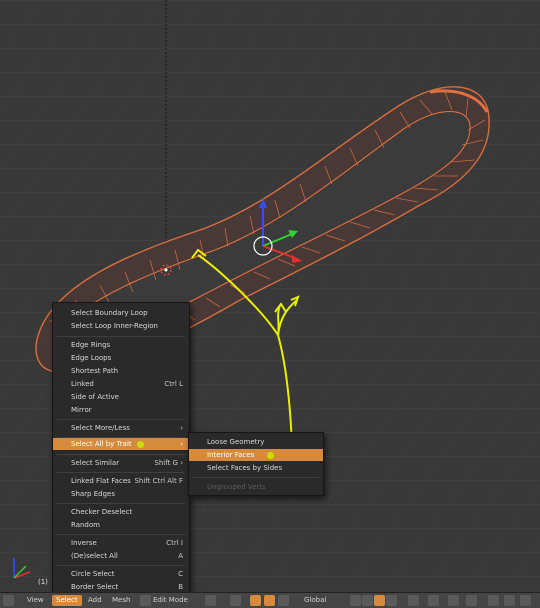  What do you see at coordinates (145, 600) in the screenshot?
I see `edit-mode-icon` at bounding box center [145, 600].